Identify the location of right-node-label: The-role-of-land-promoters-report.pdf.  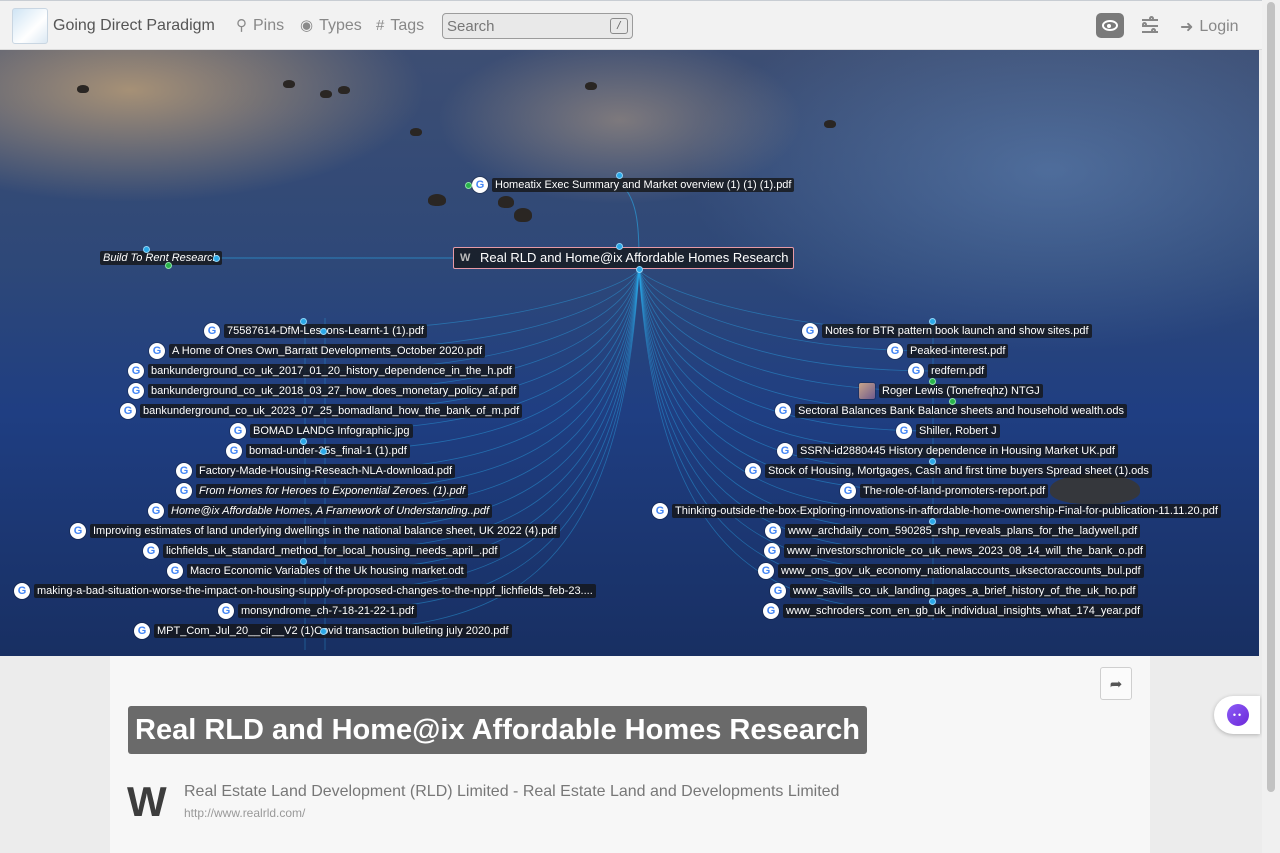
(954, 491).